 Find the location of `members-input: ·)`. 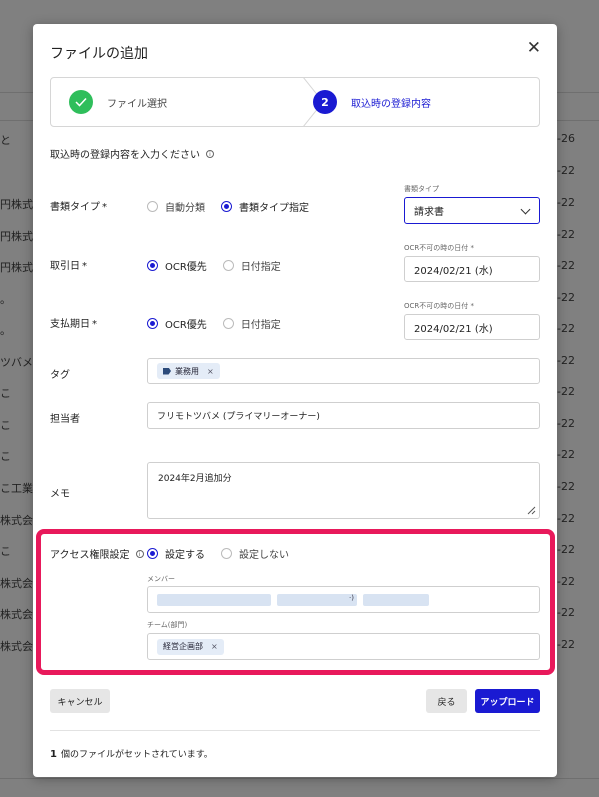

members-input: ·) is located at coordinates (343, 599).